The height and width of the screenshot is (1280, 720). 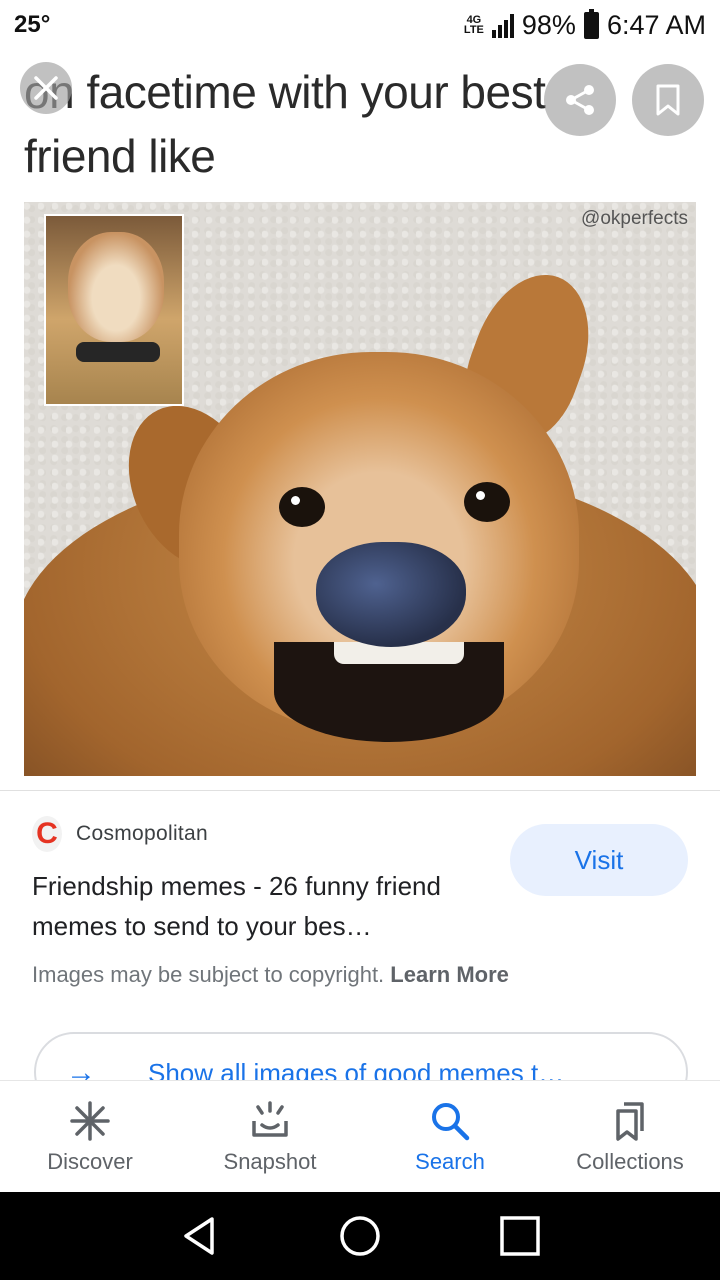 I want to click on home-icon, so click(x=360, y=1236).